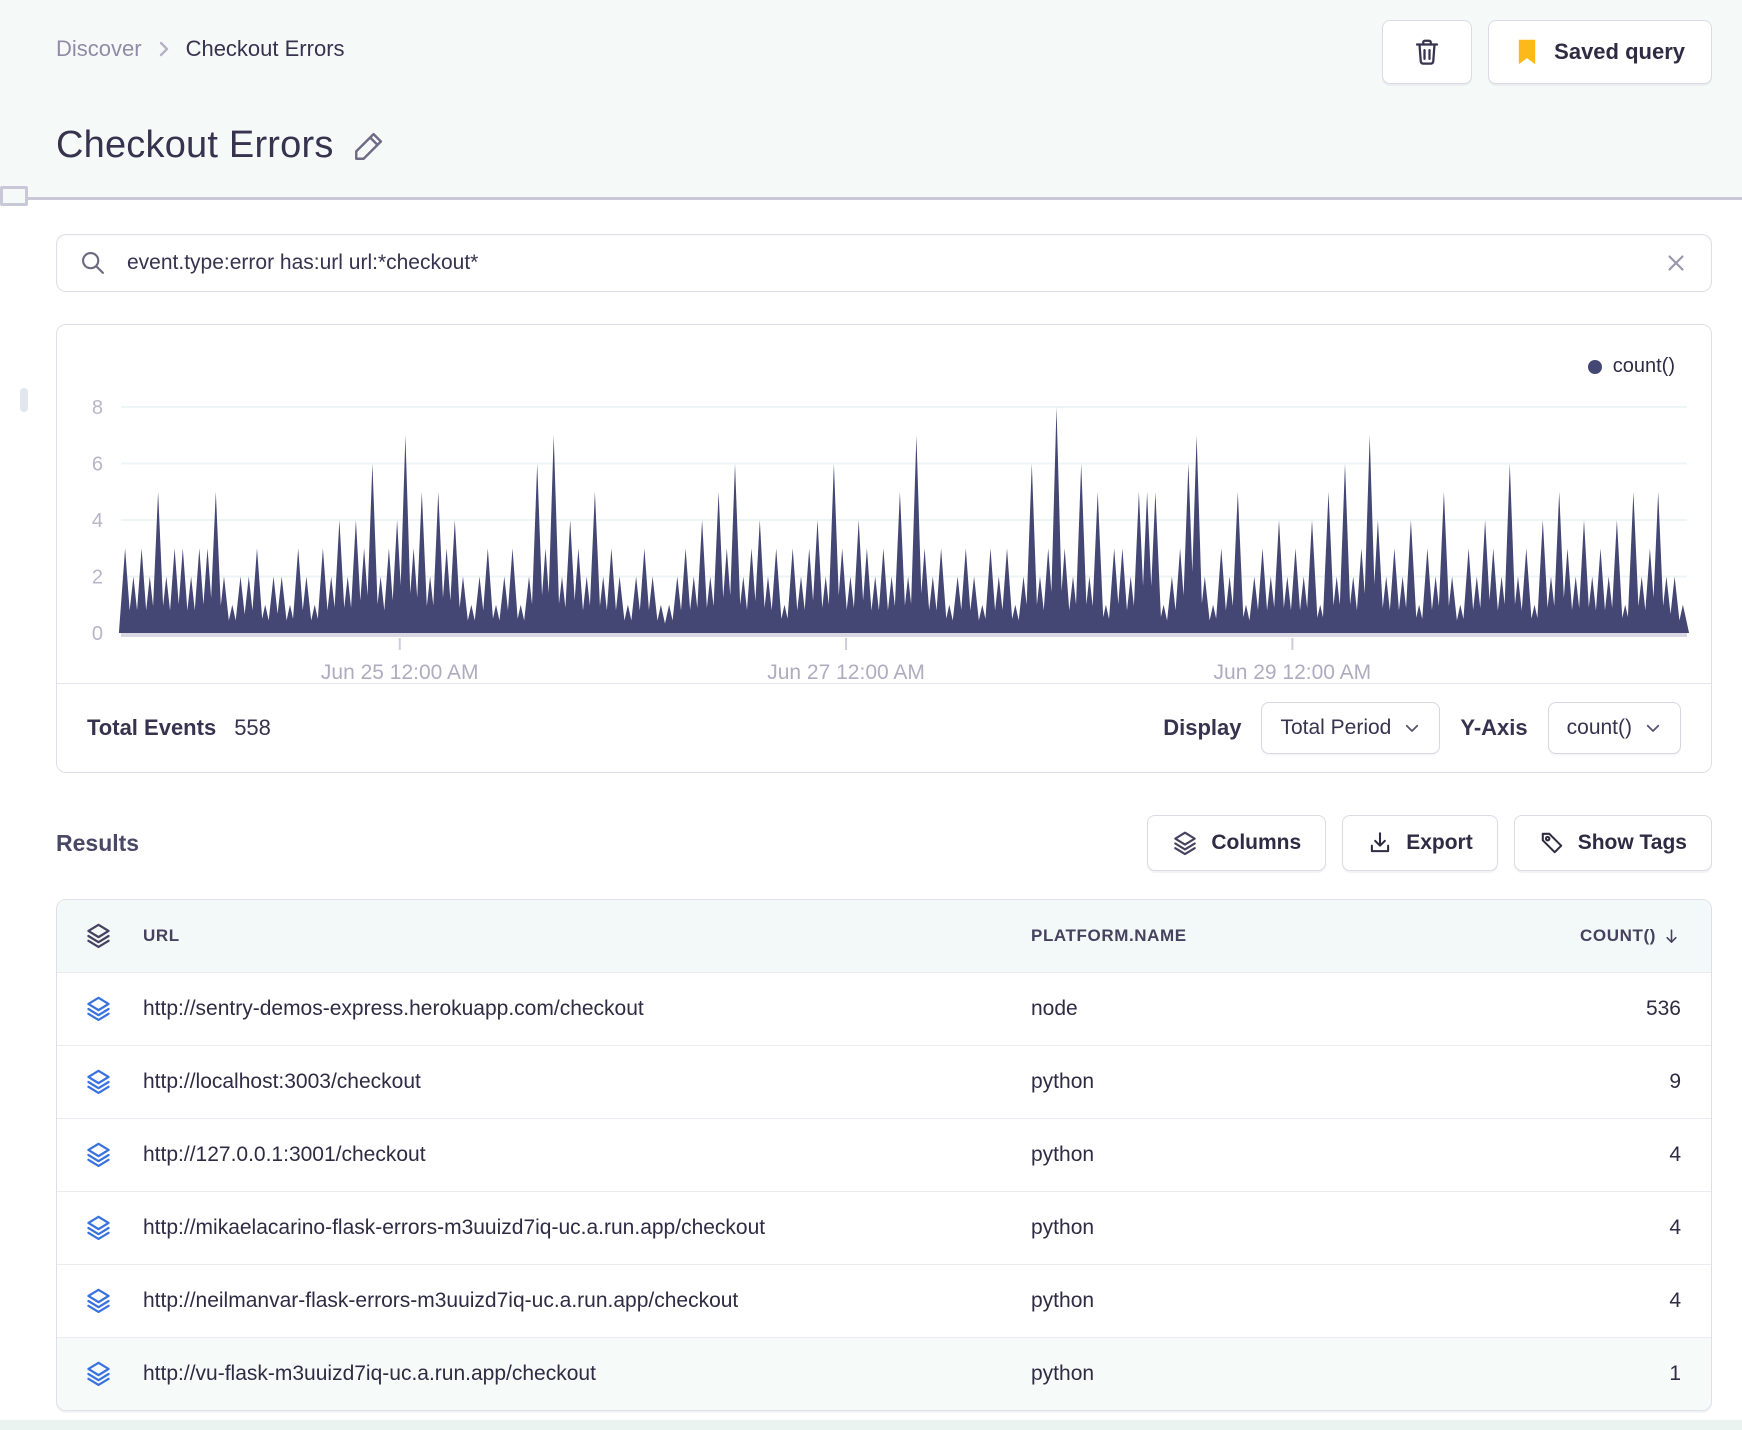  What do you see at coordinates (1599, 727) in the screenshot?
I see `yaxis-dropdown-value: count()` at bounding box center [1599, 727].